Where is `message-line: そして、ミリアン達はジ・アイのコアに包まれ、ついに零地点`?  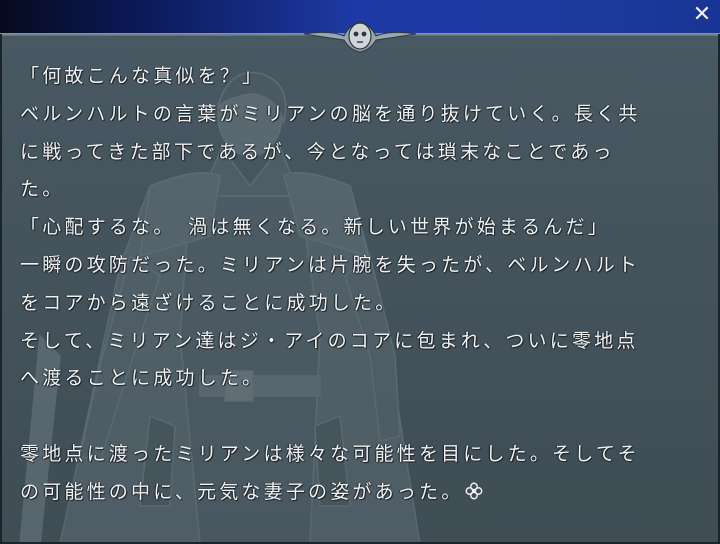 message-line: そして、ミリアン達はジ・アイのコアに包まれ、ついに零地点 is located at coordinates (329, 340).